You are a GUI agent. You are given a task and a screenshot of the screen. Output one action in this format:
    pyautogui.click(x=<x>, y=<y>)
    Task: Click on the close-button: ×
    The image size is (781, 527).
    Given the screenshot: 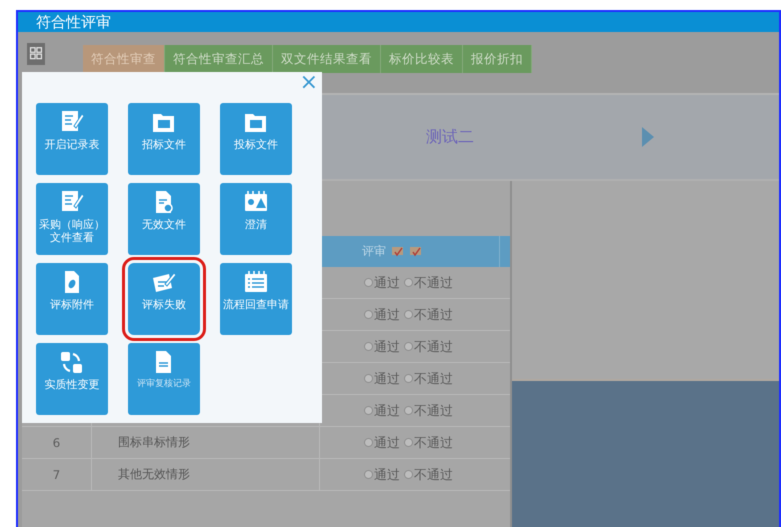 What is the action you would take?
    pyautogui.click(x=309, y=83)
    